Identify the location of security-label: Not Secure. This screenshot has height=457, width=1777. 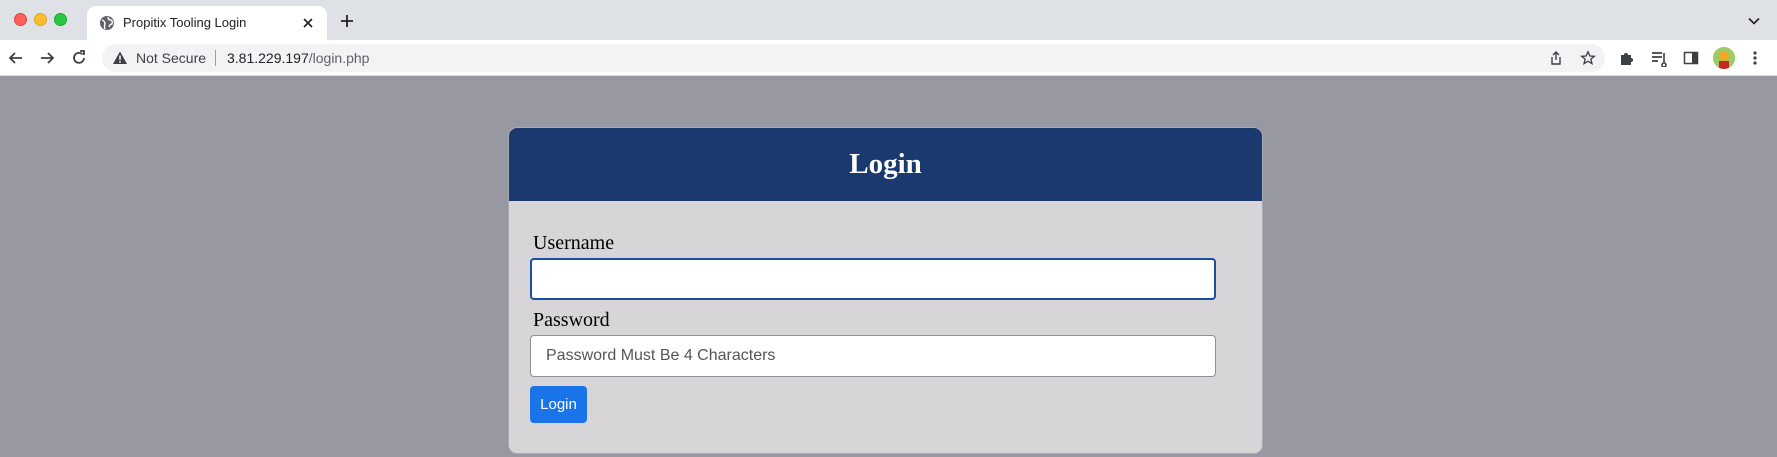
(171, 58).